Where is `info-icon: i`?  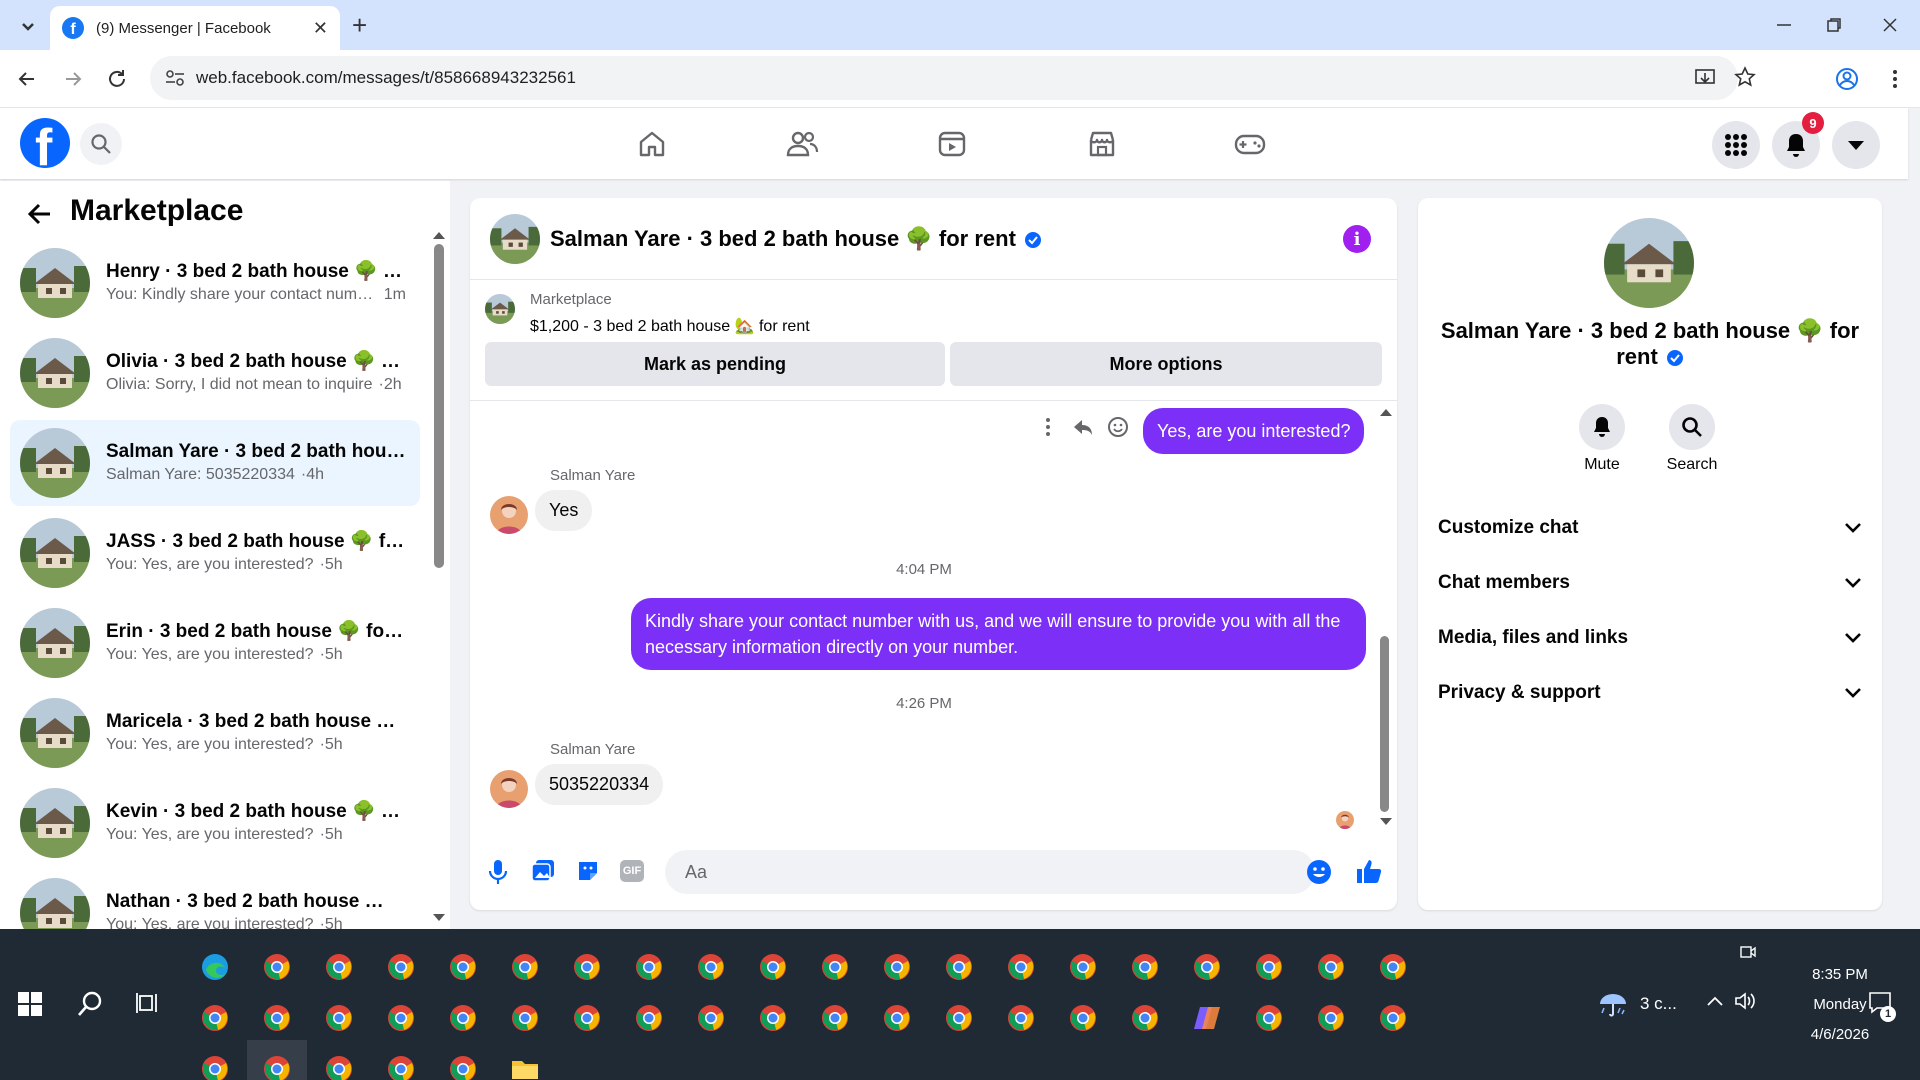 info-icon: i is located at coordinates (1357, 239).